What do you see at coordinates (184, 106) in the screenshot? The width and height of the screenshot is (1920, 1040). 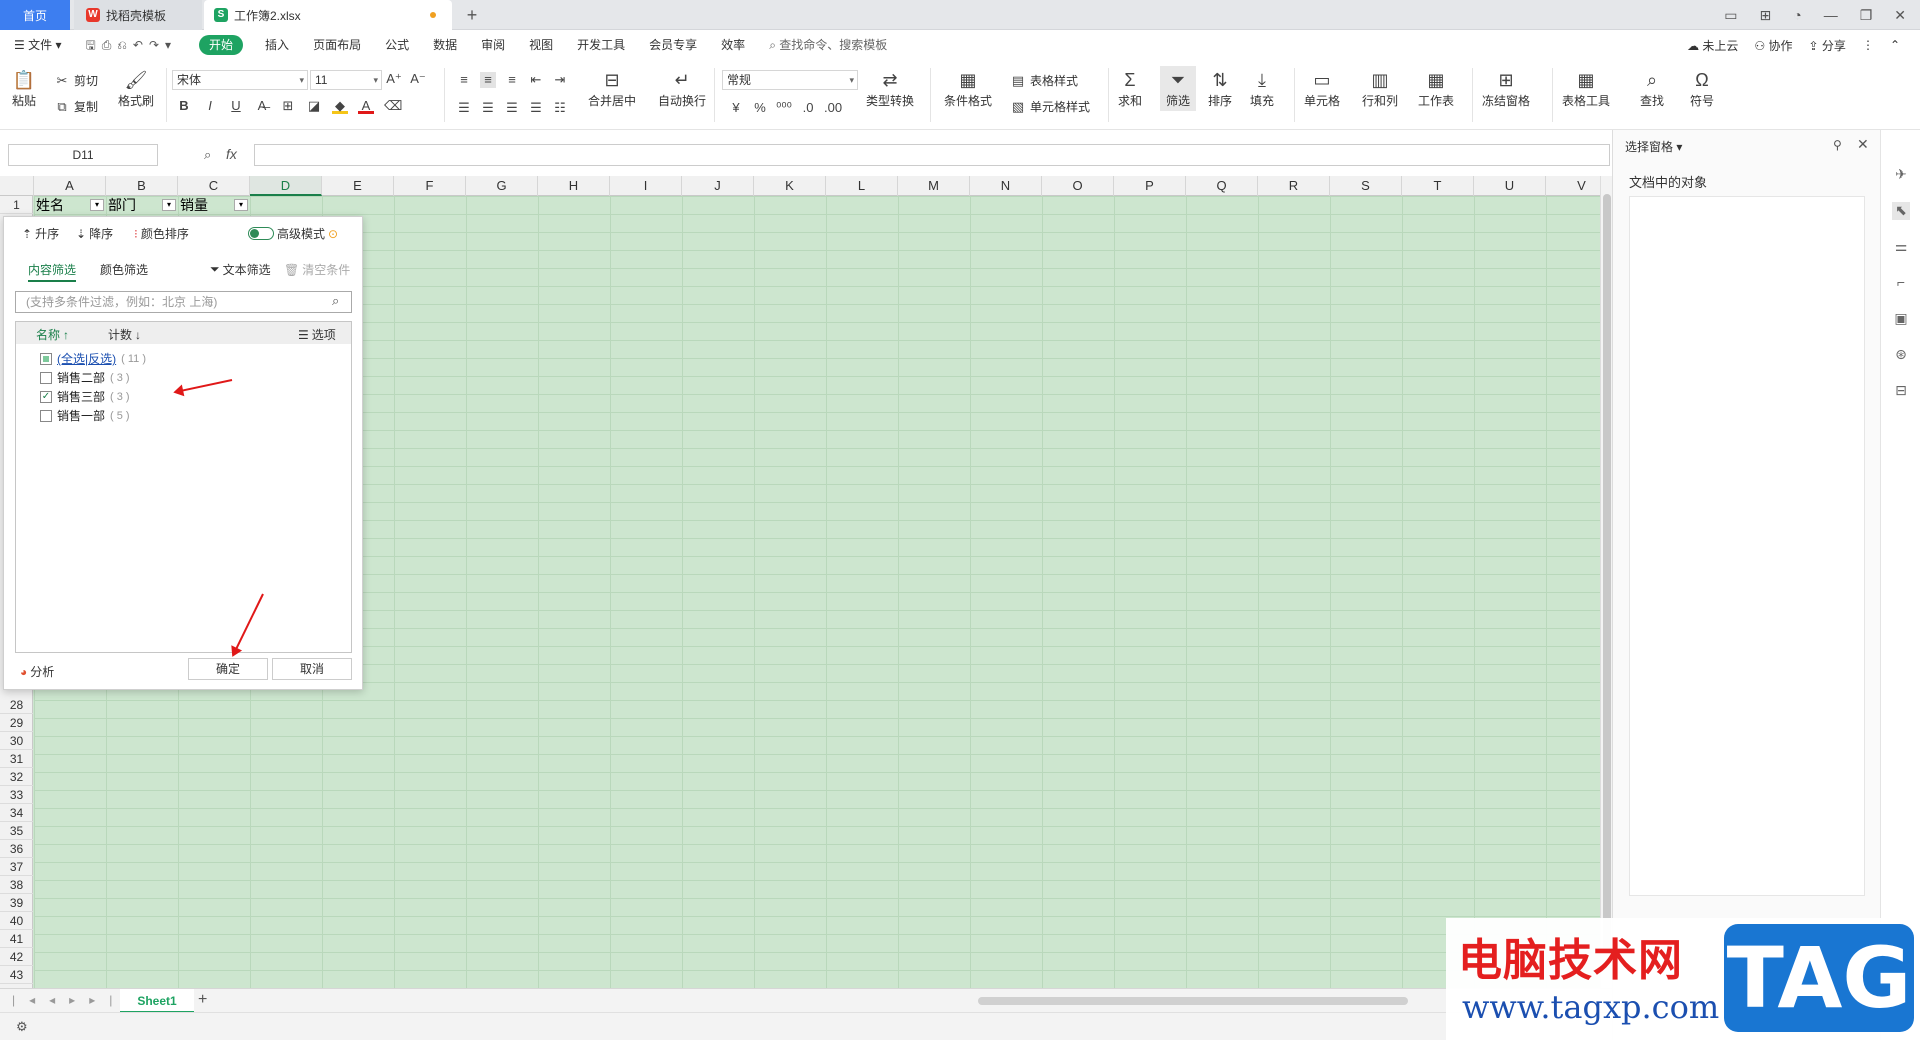 I see `bold-icon: B` at bounding box center [184, 106].